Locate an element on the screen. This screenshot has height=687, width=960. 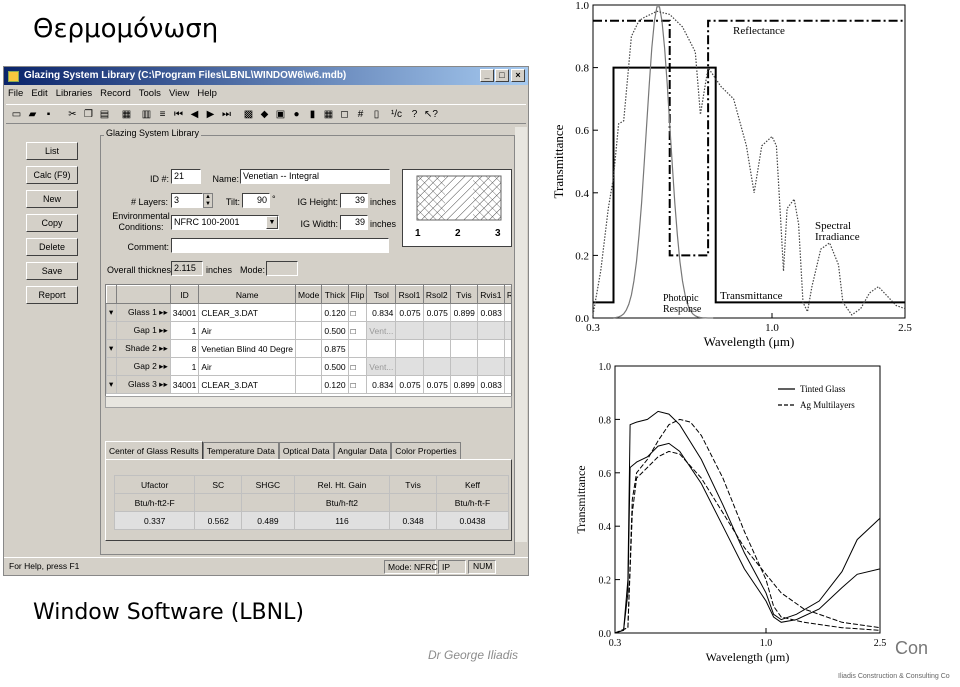
copy-button: Copy is located at coordinates (52, 223).